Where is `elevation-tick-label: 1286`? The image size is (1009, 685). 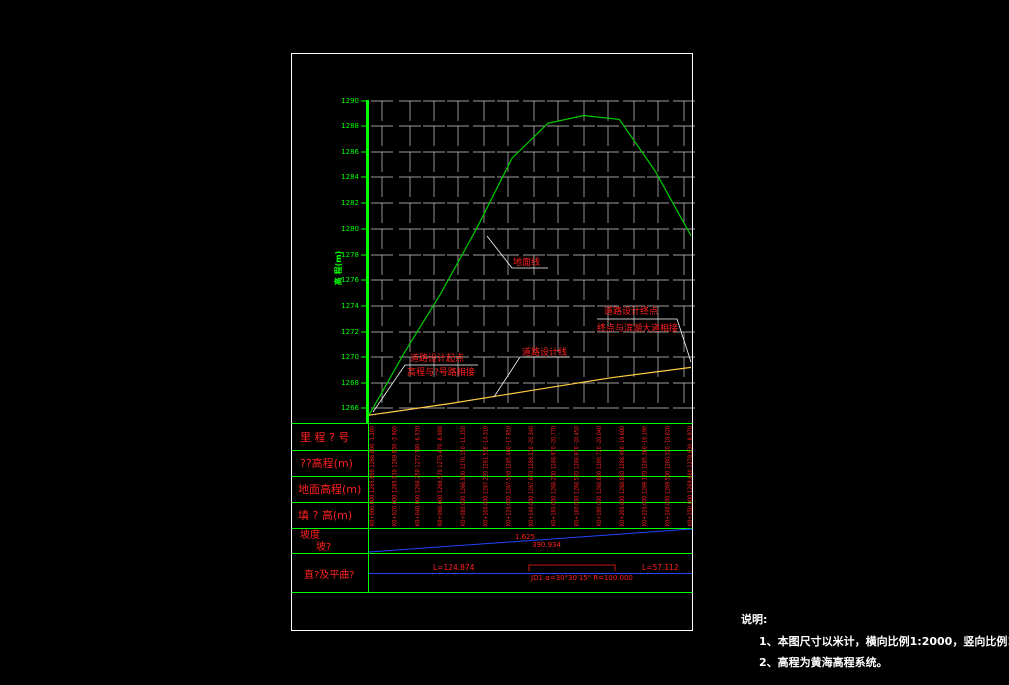
elevation-tick-label: 1286 is located at coordinates (350, 152).